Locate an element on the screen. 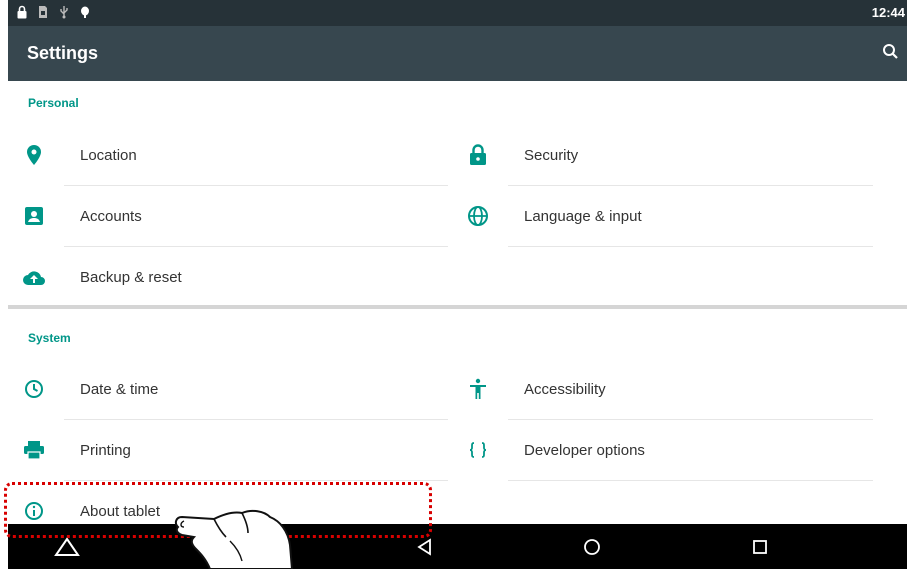 This screenshot has height=569, width=907. nav-recents-button is located at coordinates (760, 547).